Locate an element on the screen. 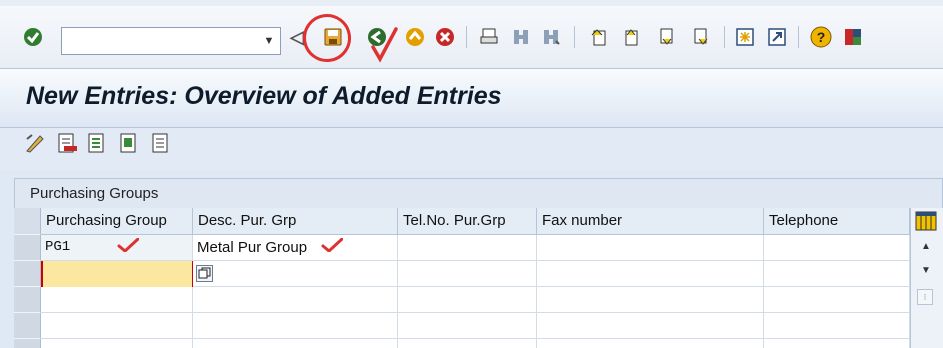 The height and width of the screenshot is (348, 943). save-highlight-annotation is located at coordinates (327, 38).